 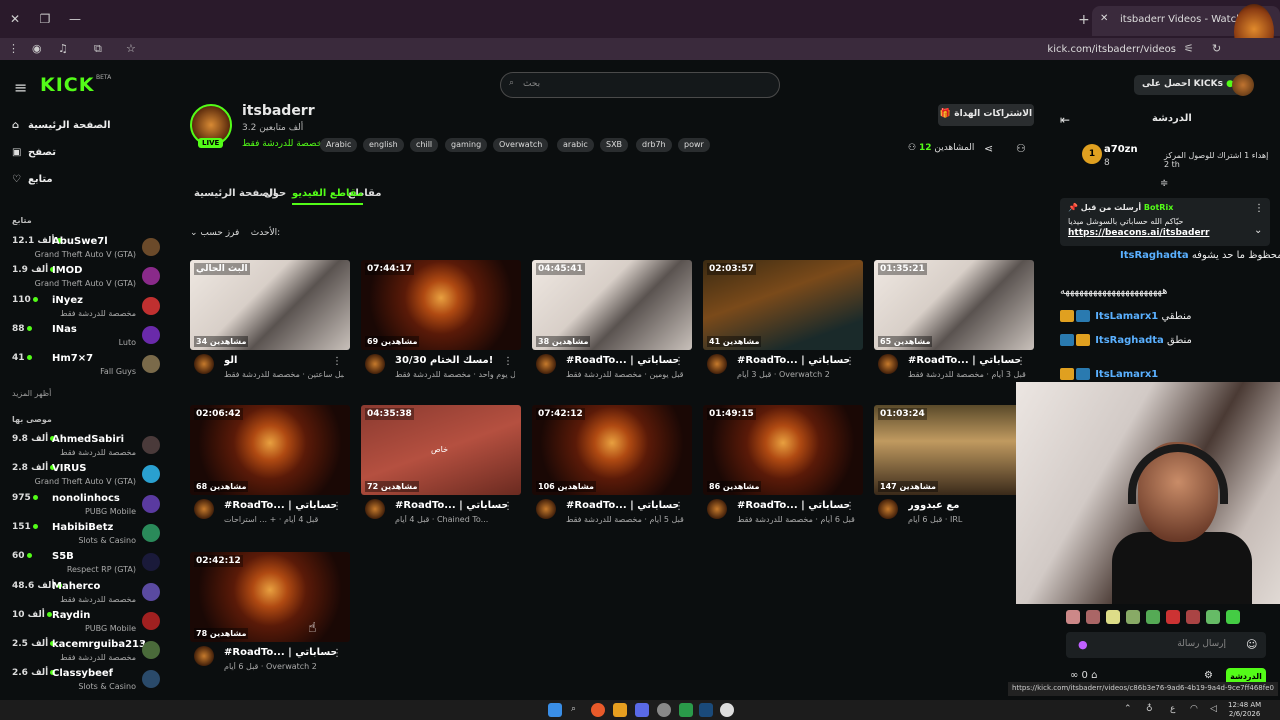 I want to click on channel-tag: drb7h, so click(x=654, y=145).